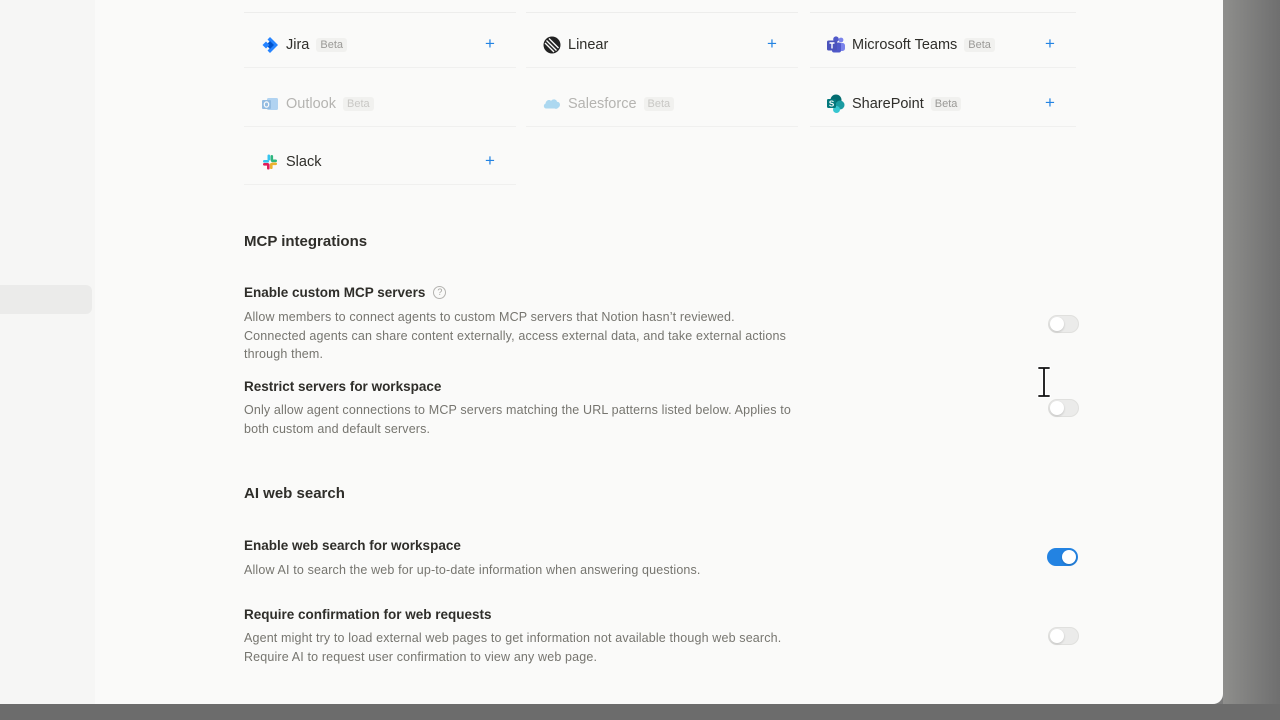 This screenshot has height=720, width=1280. I want to click on backdrop-overlay-bottom, so click(640, 712).